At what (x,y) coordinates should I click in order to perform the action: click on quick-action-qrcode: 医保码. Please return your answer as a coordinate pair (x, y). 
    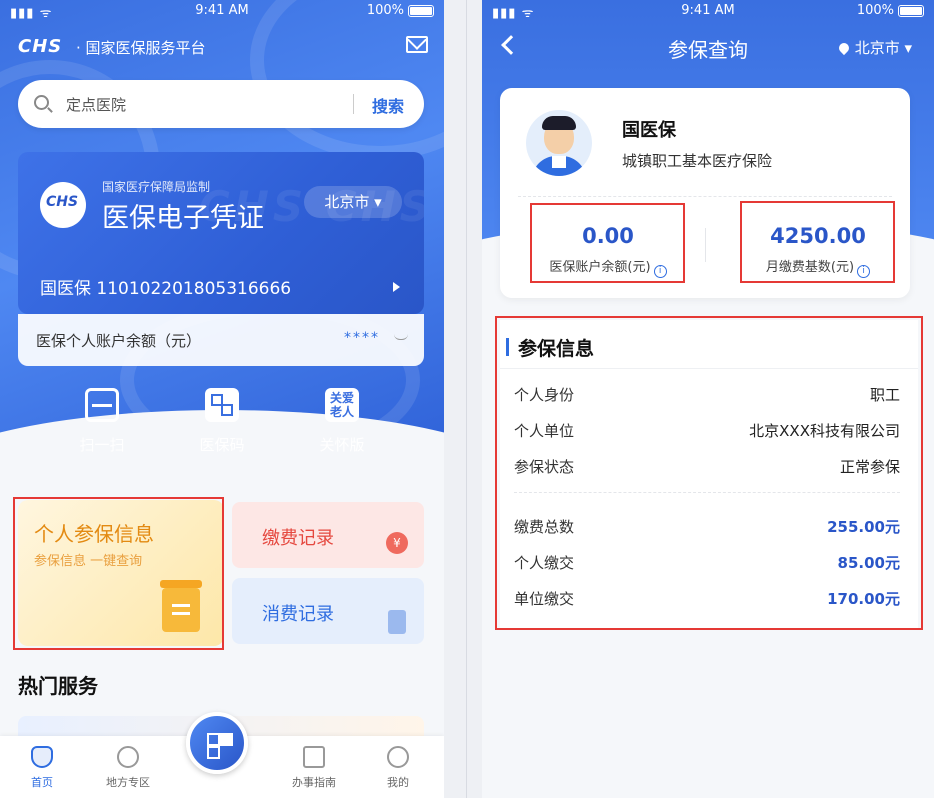
    Looking at the image, I should click on (222, 421).